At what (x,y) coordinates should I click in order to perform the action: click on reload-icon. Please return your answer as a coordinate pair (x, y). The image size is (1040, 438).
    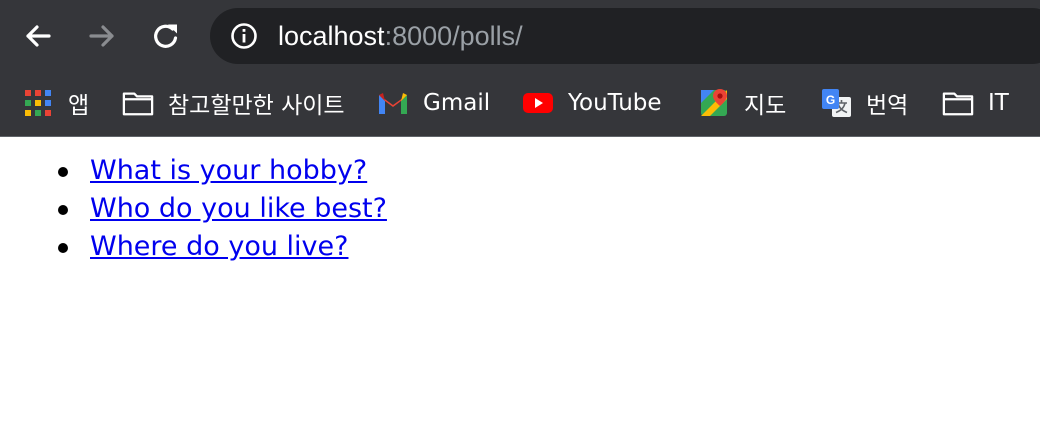
    Looking at the image, I should click on (166, 36).